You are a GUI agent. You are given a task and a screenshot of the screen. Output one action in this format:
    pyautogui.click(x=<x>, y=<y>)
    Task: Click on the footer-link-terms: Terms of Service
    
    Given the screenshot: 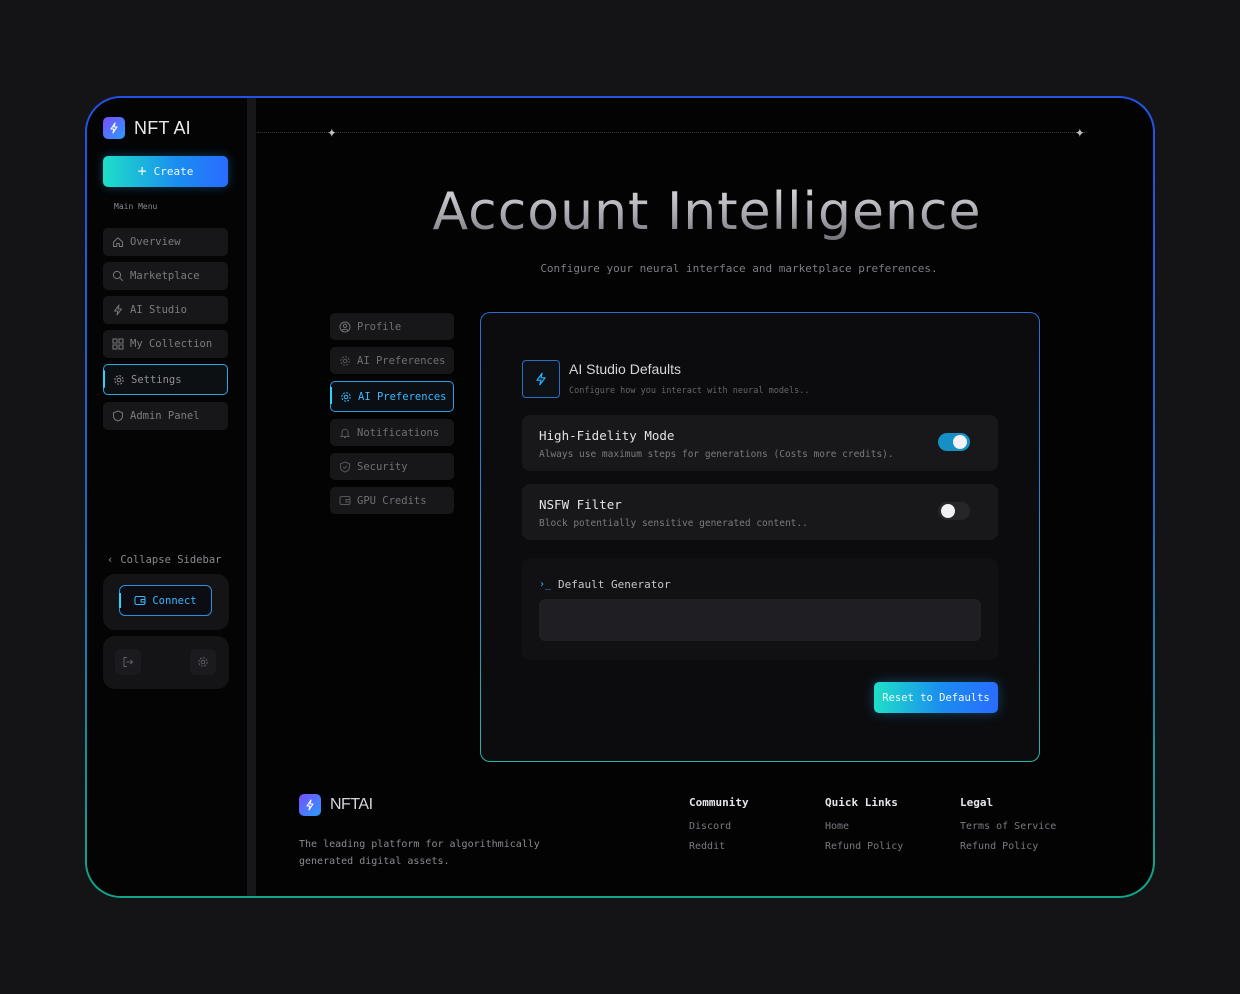 What is the action you would take?
    pyautogui.click(x=1008, y=826)
    